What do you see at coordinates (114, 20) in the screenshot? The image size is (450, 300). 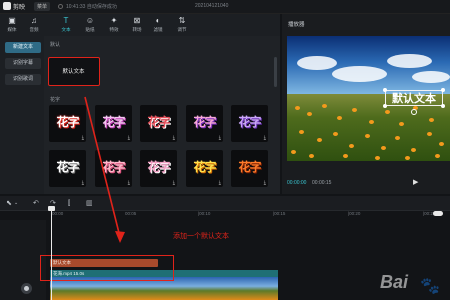 I see `effects-icon: ✦` at bounding box center [114, 20].